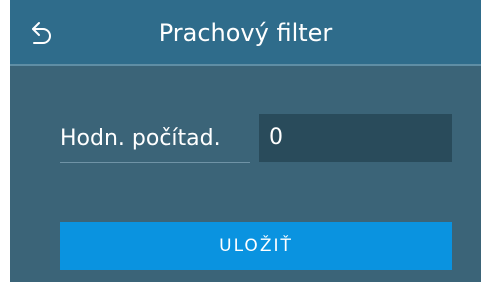 Image resolution: width=491 pixels, height=282 pixels. I want to click on save-button: ULOŽIŤ, so click(256, 246).